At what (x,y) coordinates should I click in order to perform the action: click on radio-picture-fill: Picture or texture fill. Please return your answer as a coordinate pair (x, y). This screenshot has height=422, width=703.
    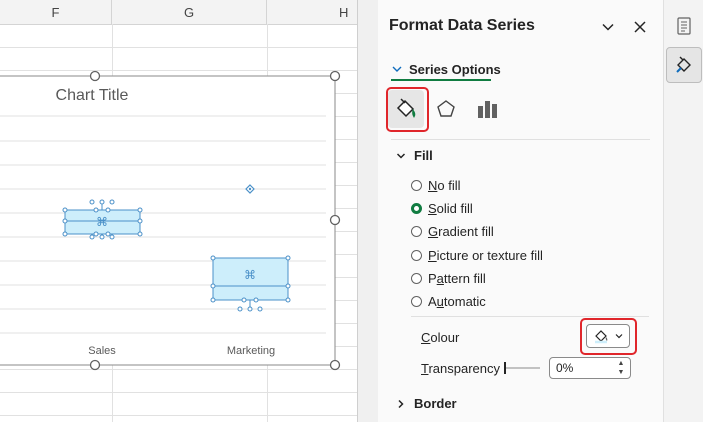
    Looking at the image, I should click on (477, 255).